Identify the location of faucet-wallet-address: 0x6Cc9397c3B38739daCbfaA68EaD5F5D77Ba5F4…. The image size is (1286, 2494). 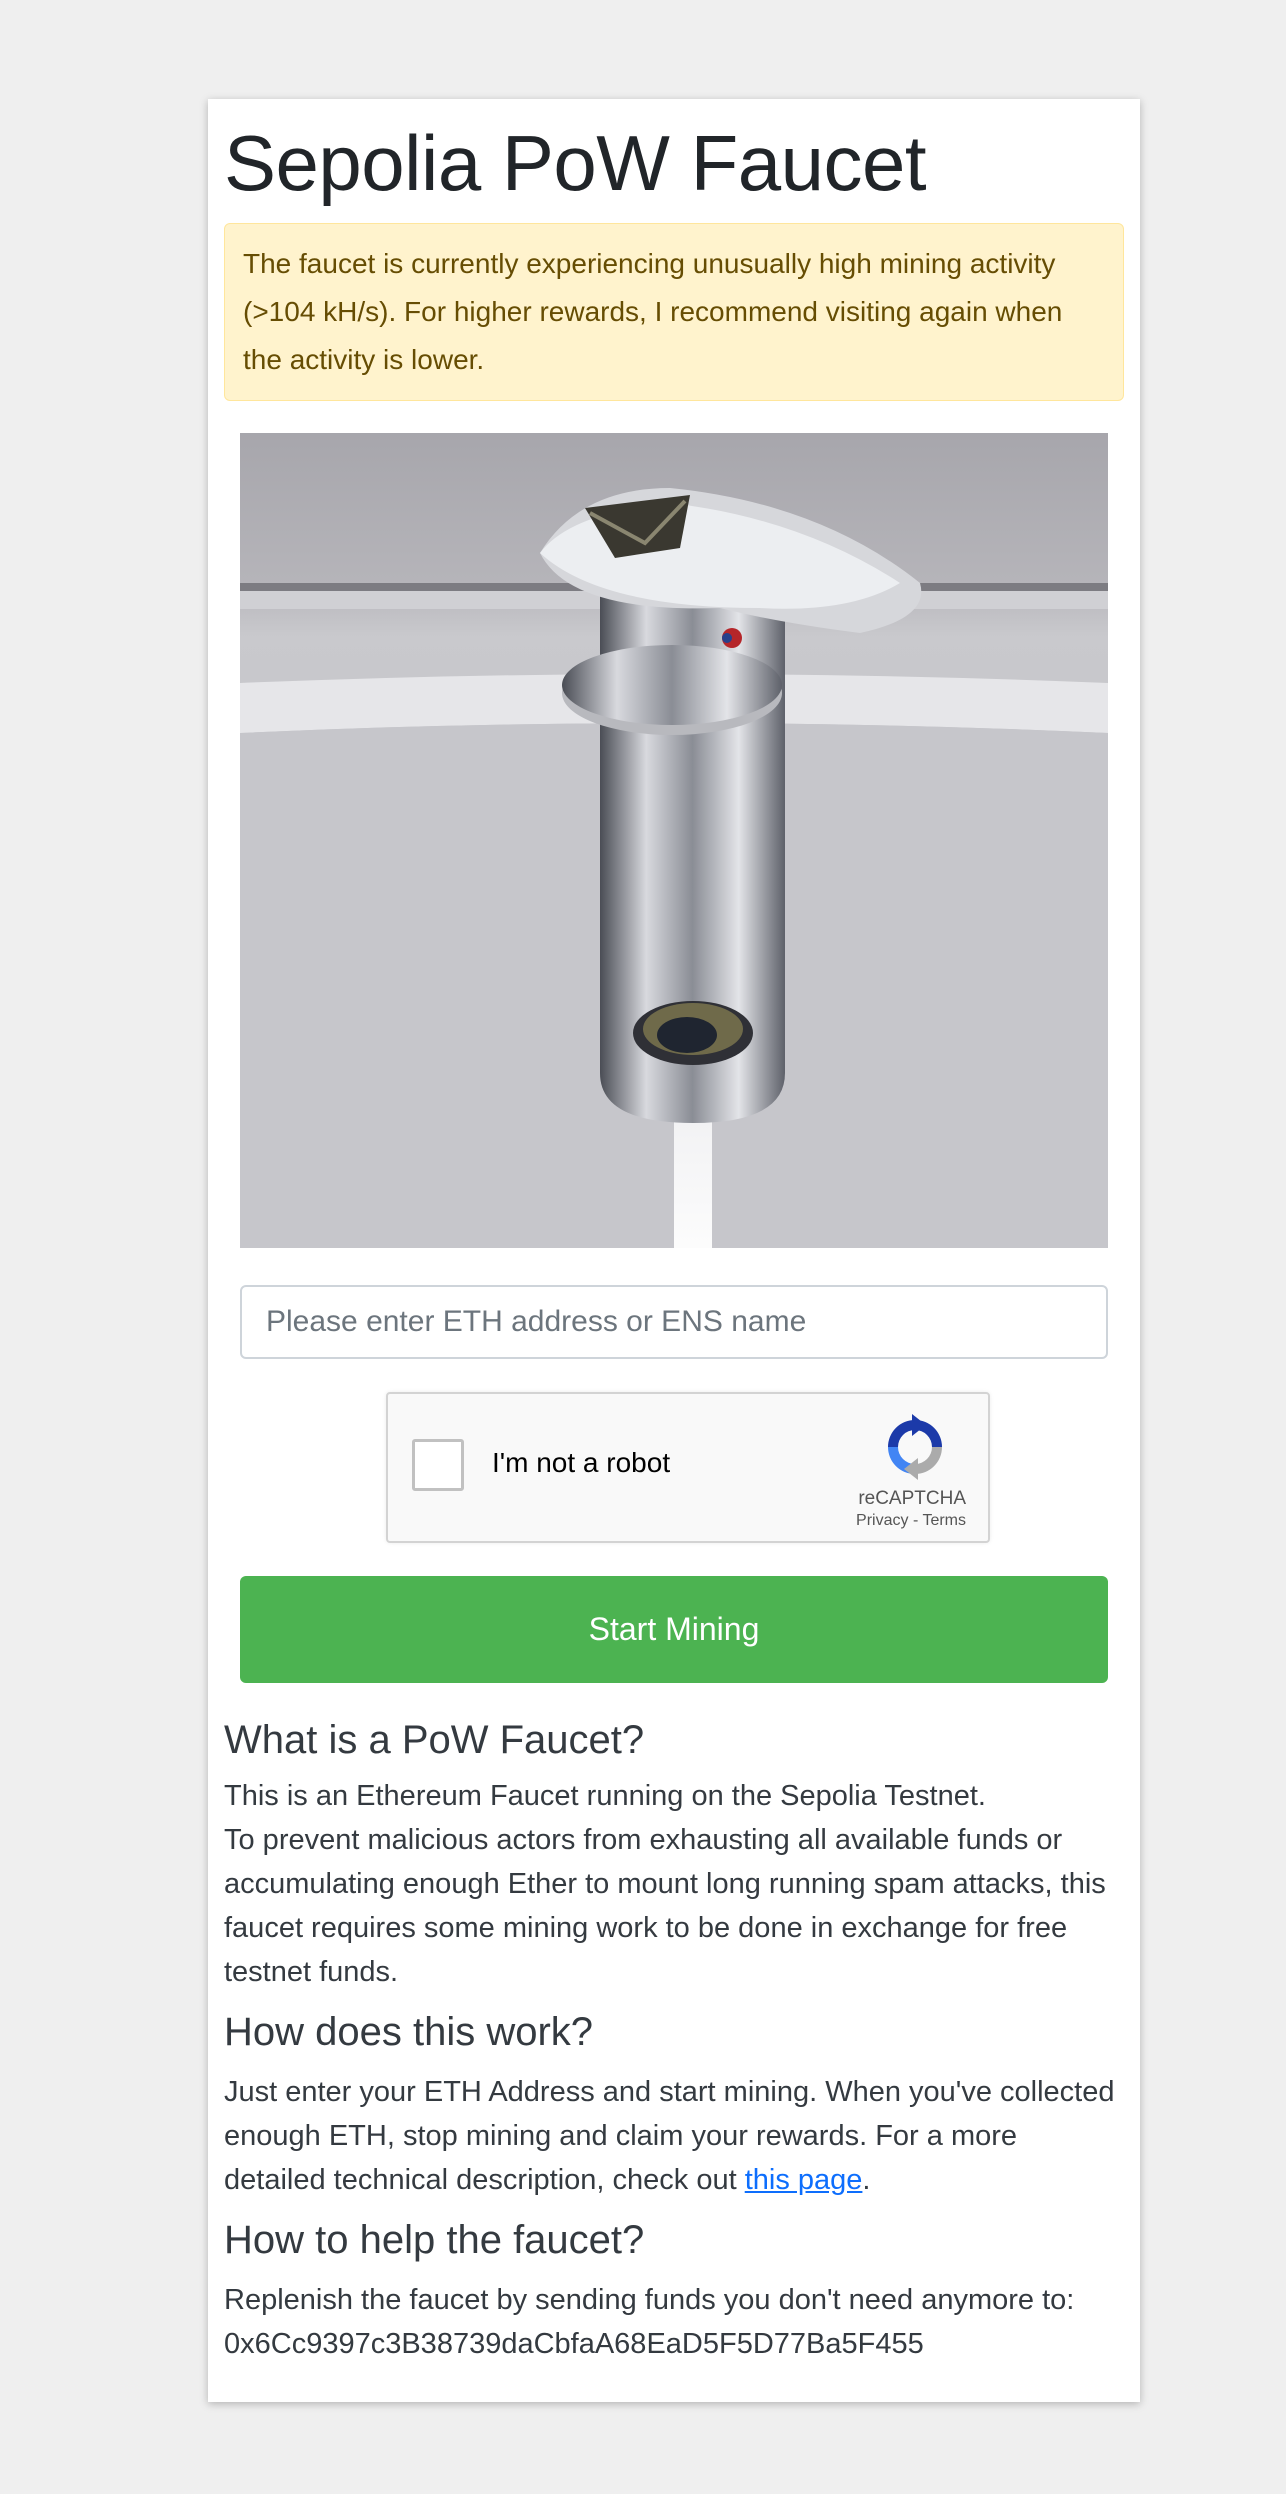
(574, 2343).